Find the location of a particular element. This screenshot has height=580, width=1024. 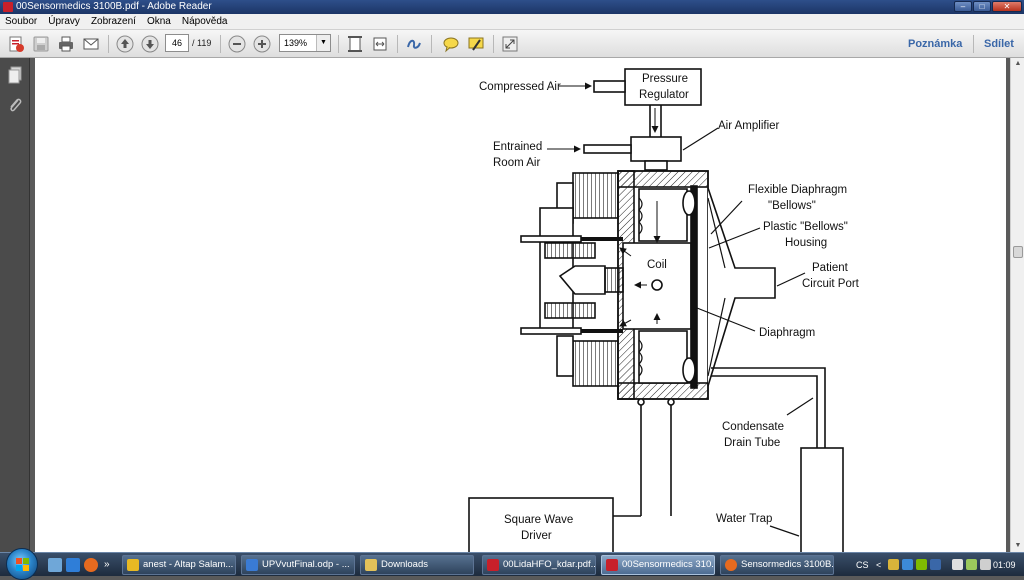

highlight-icon is located at coordinates (476, 44).